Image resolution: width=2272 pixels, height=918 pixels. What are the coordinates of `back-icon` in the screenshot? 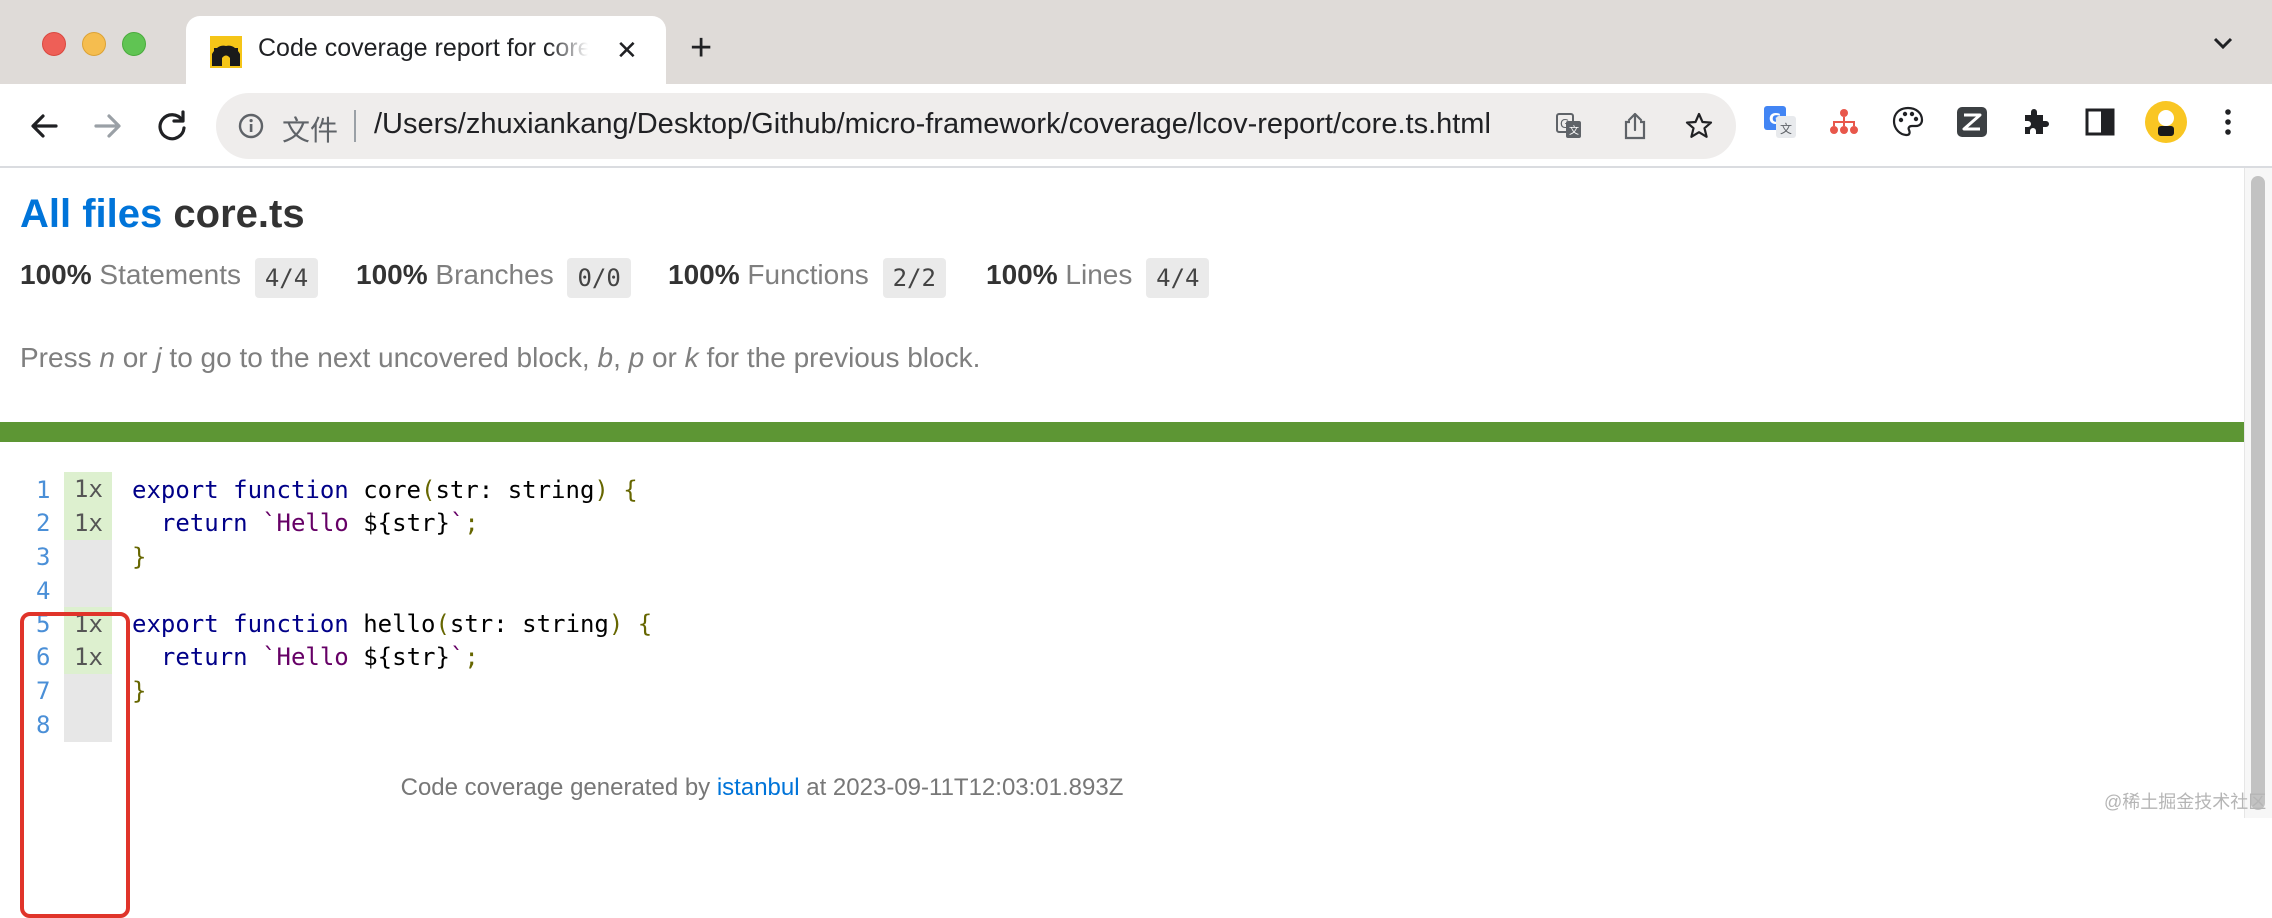 It's located at (44, 126).